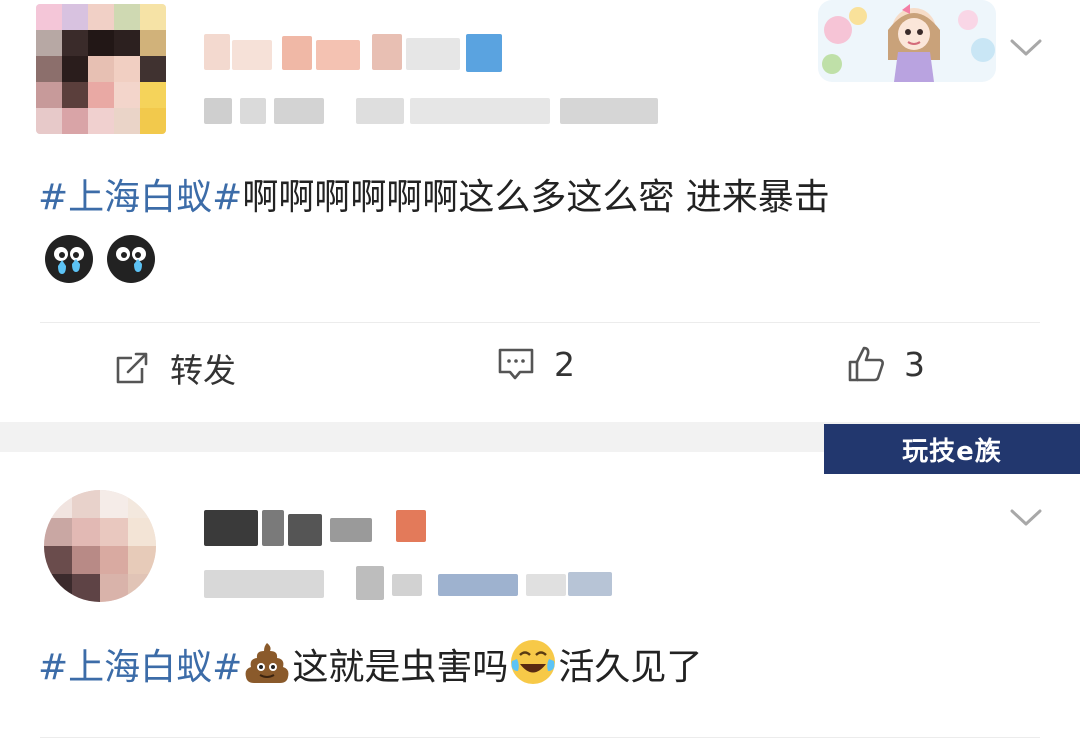 The height and width of the screenshot is (747, 1080). What do you see at coordinates (533, 662) in the screenshot?
I see `laughing-tears-emoji` at bounding box center [533, 662].